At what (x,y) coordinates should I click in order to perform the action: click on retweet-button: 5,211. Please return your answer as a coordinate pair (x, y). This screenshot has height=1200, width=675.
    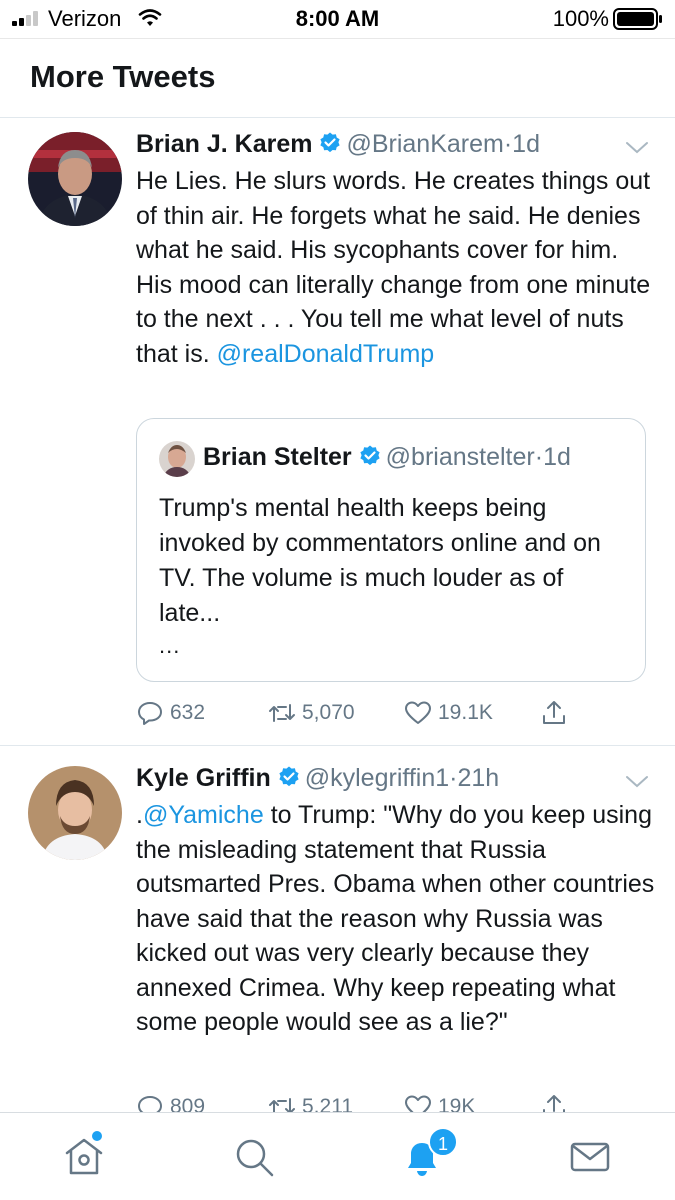
    Looking at the image, I should click on (310, 1101).